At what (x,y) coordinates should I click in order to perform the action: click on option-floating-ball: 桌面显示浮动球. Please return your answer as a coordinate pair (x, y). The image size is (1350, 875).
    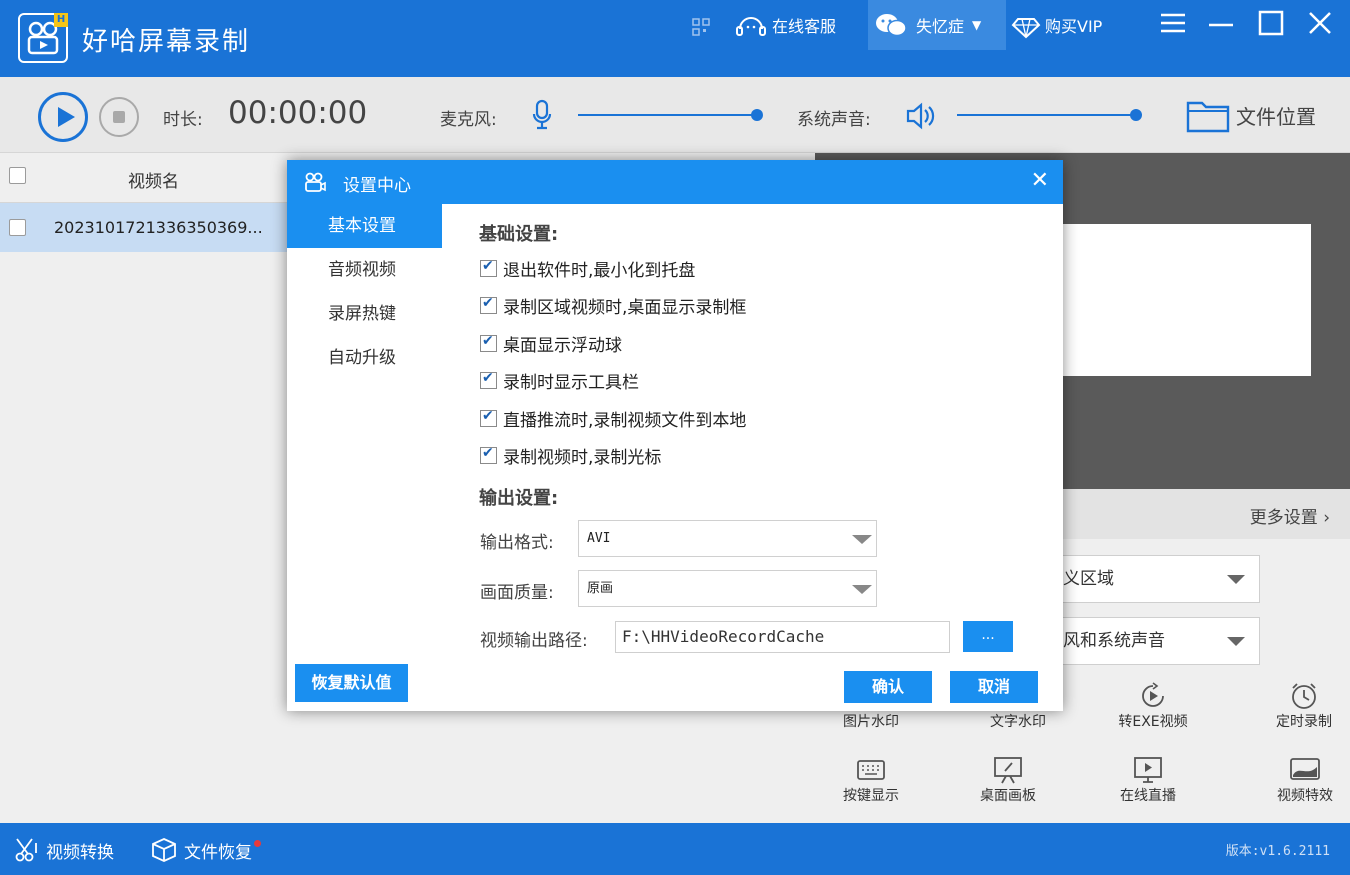
    Looking at the image, I should click on (551, 343).